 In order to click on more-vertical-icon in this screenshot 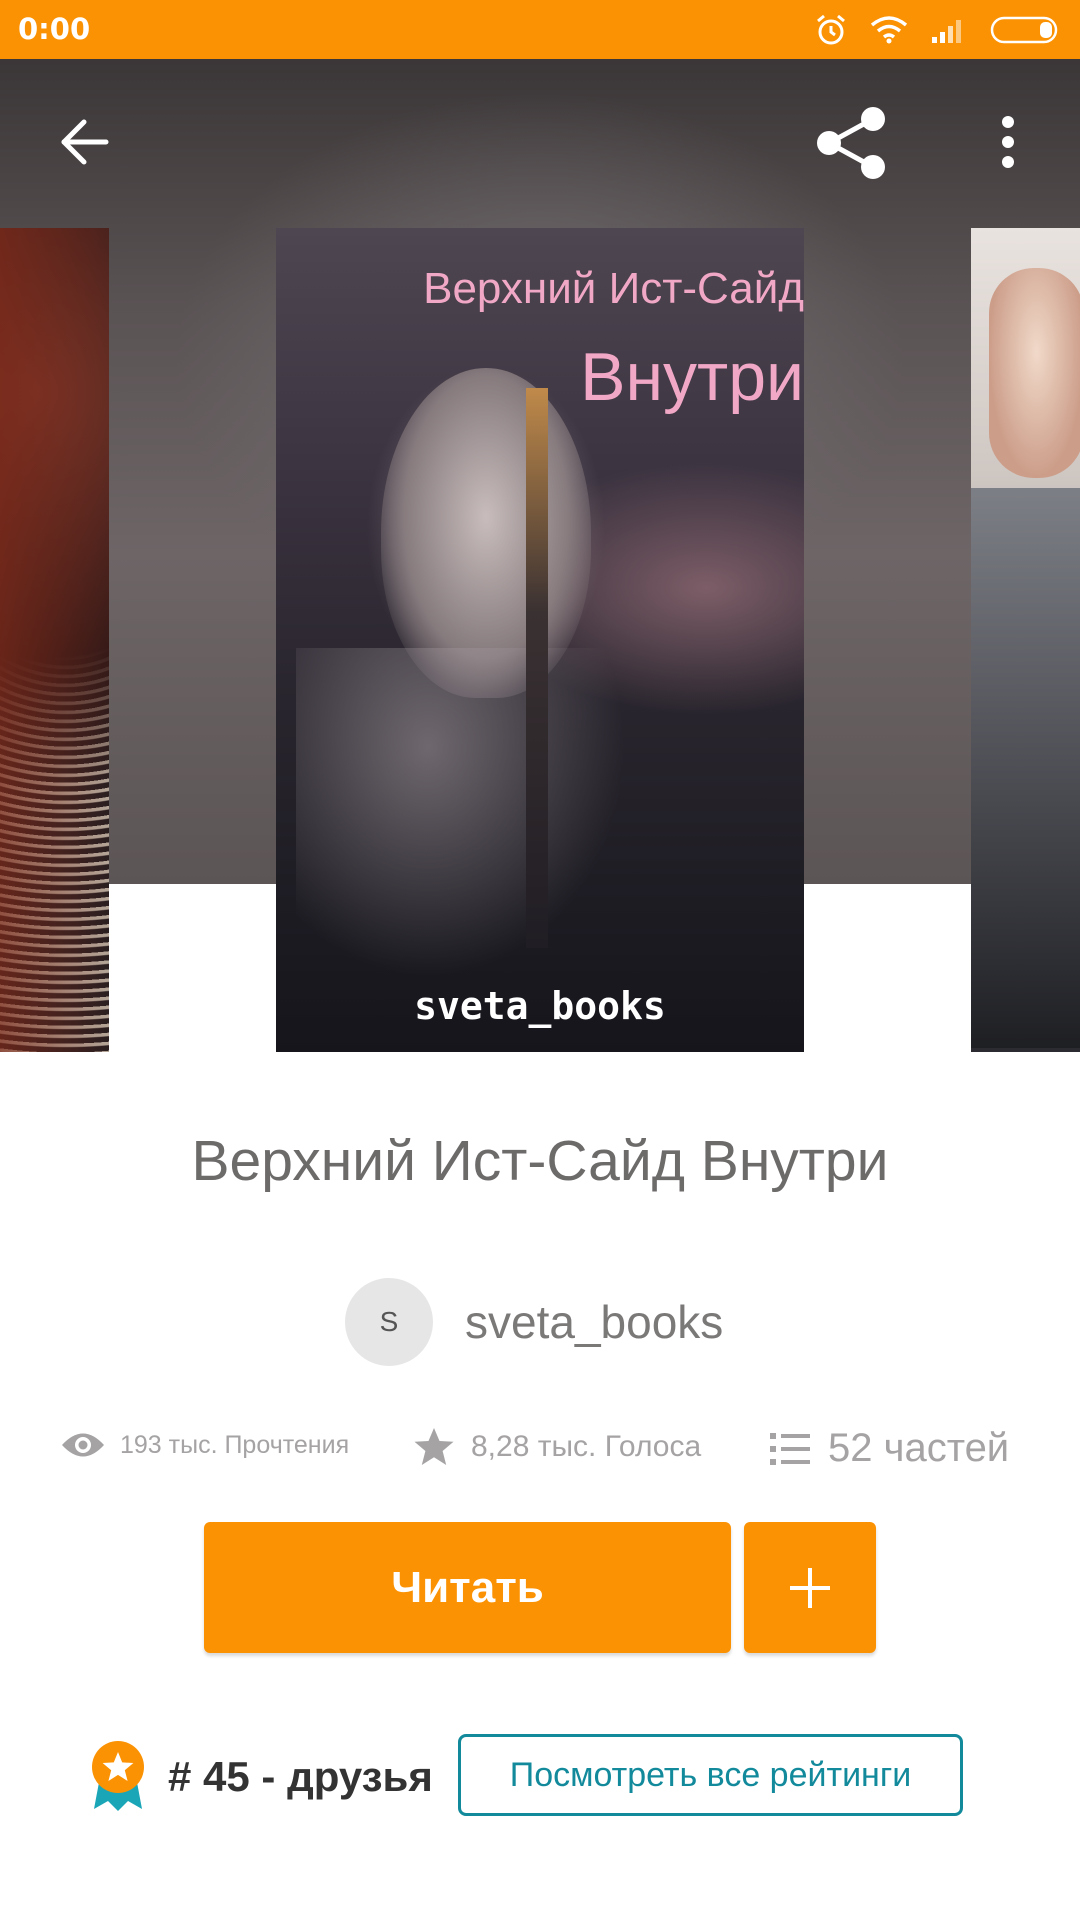, I will do `click(1008, 142)`.